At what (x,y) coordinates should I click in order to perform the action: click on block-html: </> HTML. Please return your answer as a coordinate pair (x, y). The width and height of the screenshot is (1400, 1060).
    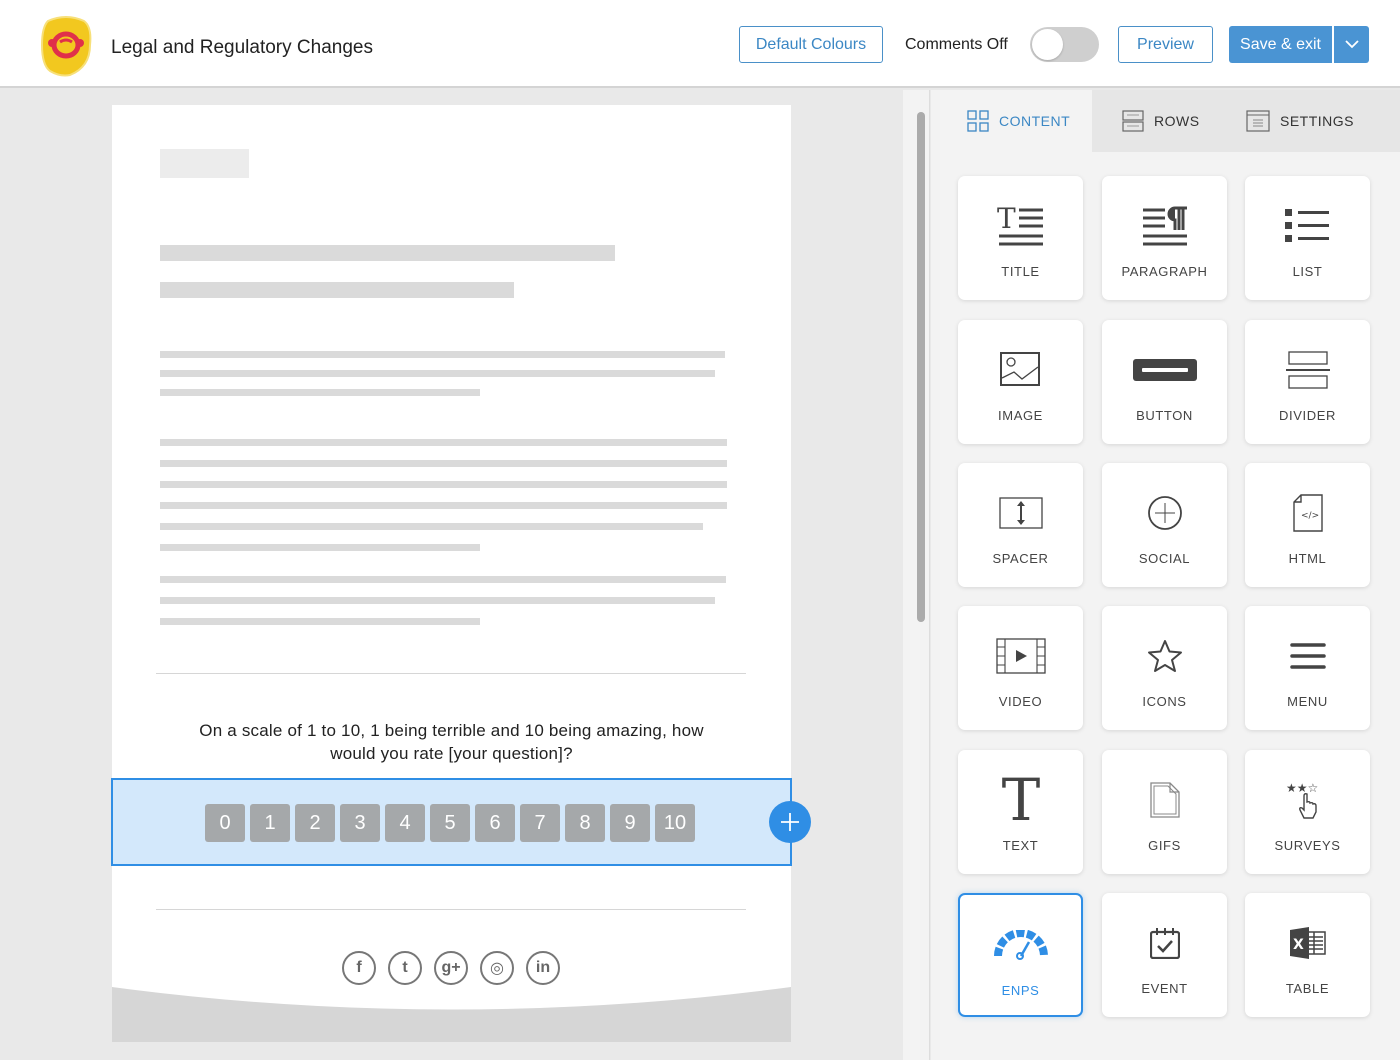
    Looking at the image, I should click on (1307, 525).